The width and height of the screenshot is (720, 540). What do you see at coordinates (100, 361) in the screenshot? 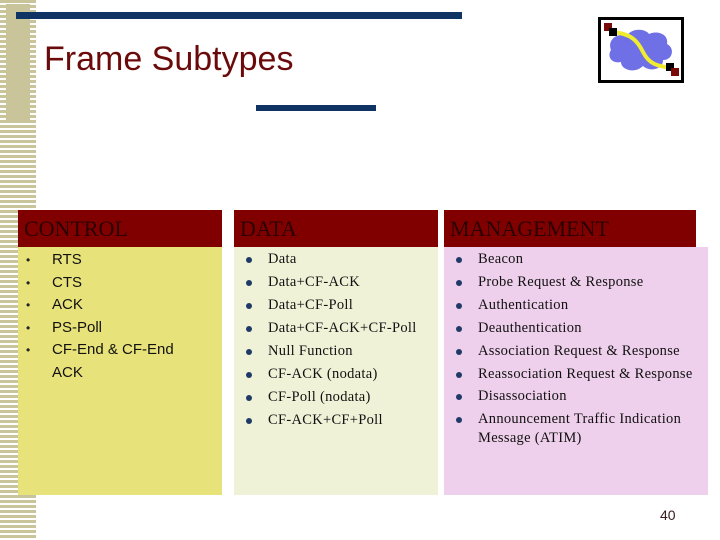
I see `list-item: • CF-End & CF-End ACK` at bounding box center [100, 361].